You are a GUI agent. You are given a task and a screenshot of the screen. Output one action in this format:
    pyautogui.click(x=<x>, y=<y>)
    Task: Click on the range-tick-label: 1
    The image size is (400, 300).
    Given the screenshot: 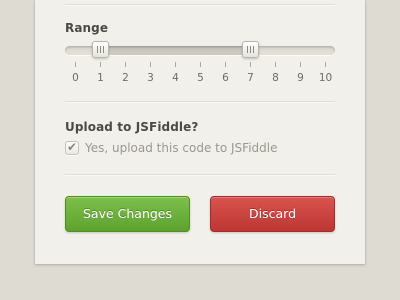 What is the action you would take?
    pyautogui.click(x=100, y=78)
    